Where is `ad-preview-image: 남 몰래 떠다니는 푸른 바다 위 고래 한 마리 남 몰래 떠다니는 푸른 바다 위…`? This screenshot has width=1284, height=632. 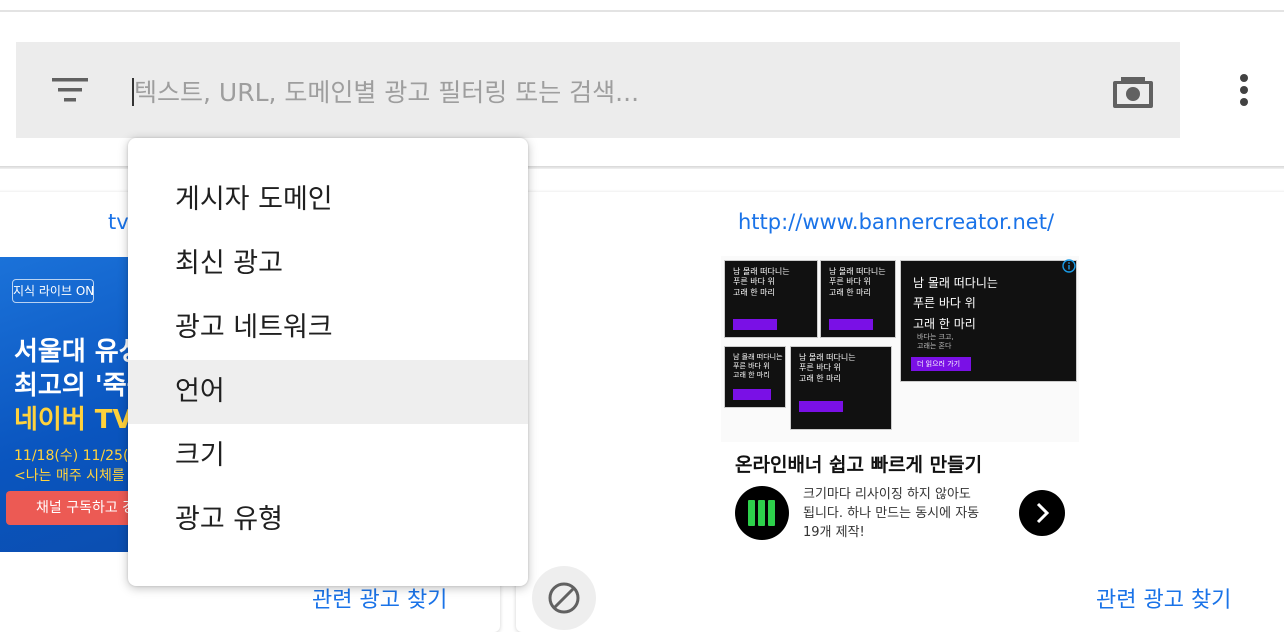
ad-preview-image: 남 몰래 떠다니는 푸른 바다 위 고래 한 마리 남 몰래 떠다니는 푸른 바다 위… is located at coordinates (900, 349).